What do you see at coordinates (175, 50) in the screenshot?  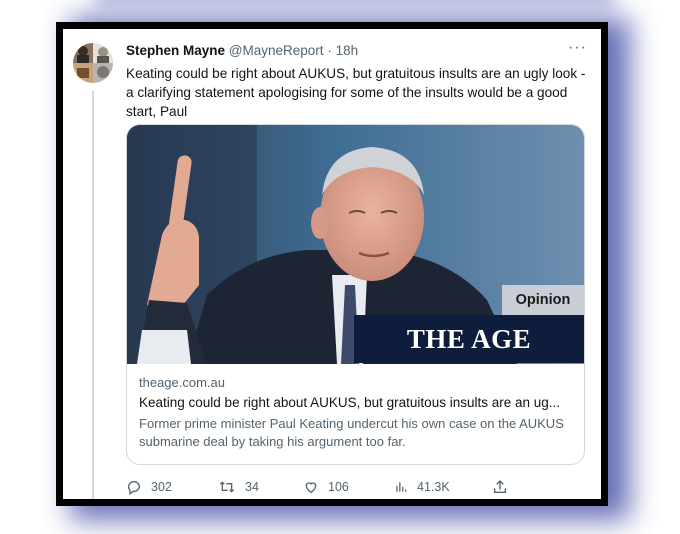 I see `author-name: Stephen Mayne` at bounding box center [175, 50].